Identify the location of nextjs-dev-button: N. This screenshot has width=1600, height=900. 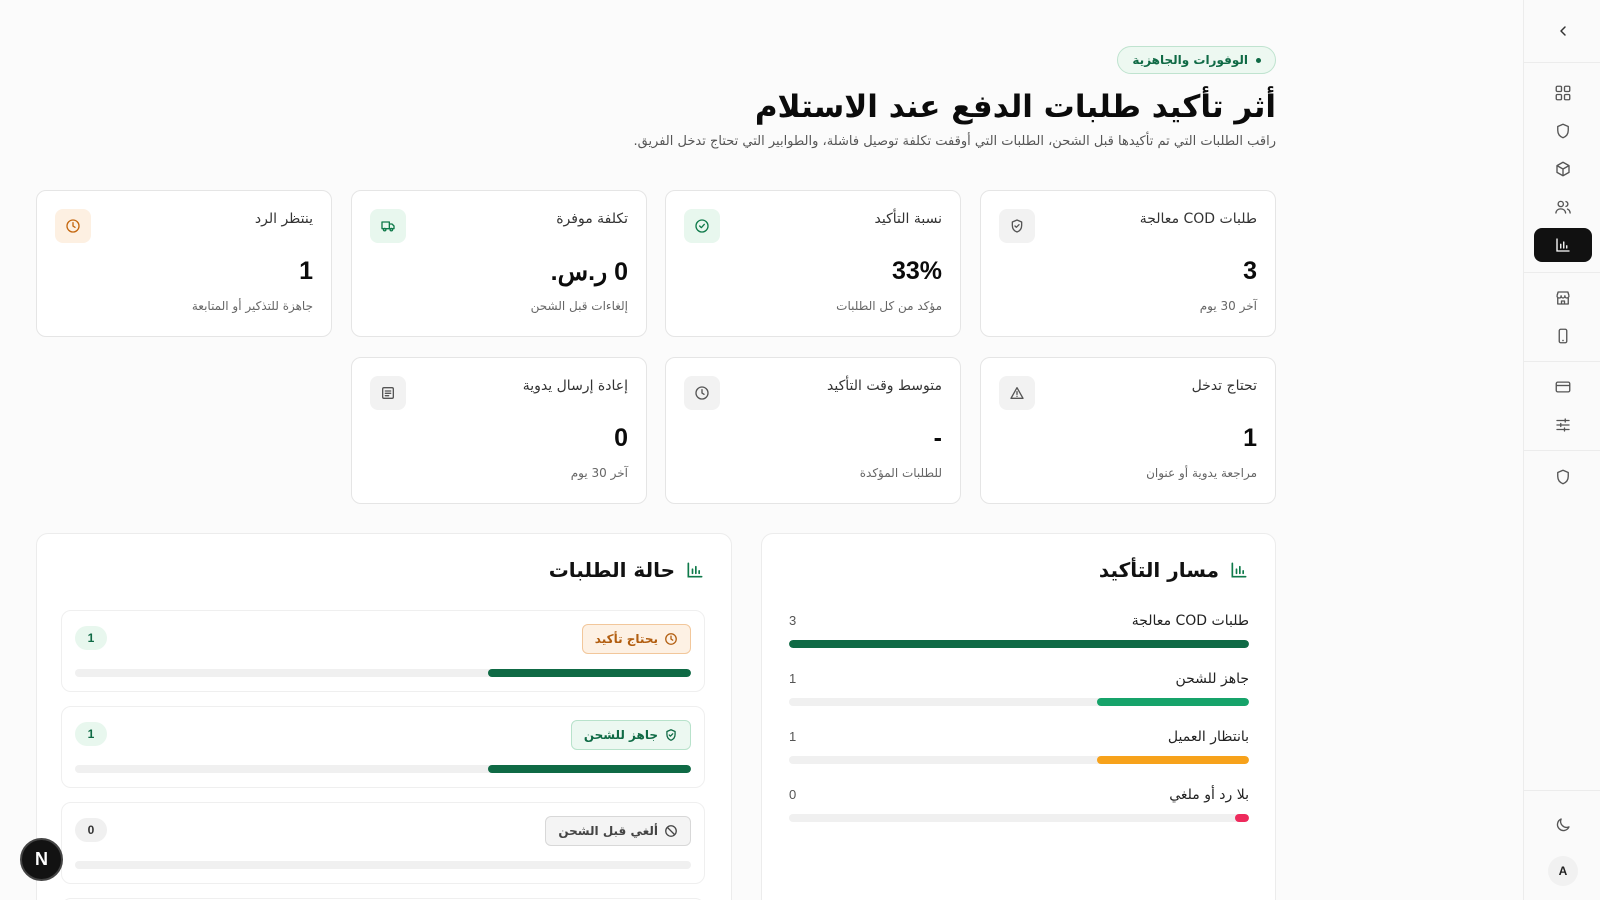
(41, 859).